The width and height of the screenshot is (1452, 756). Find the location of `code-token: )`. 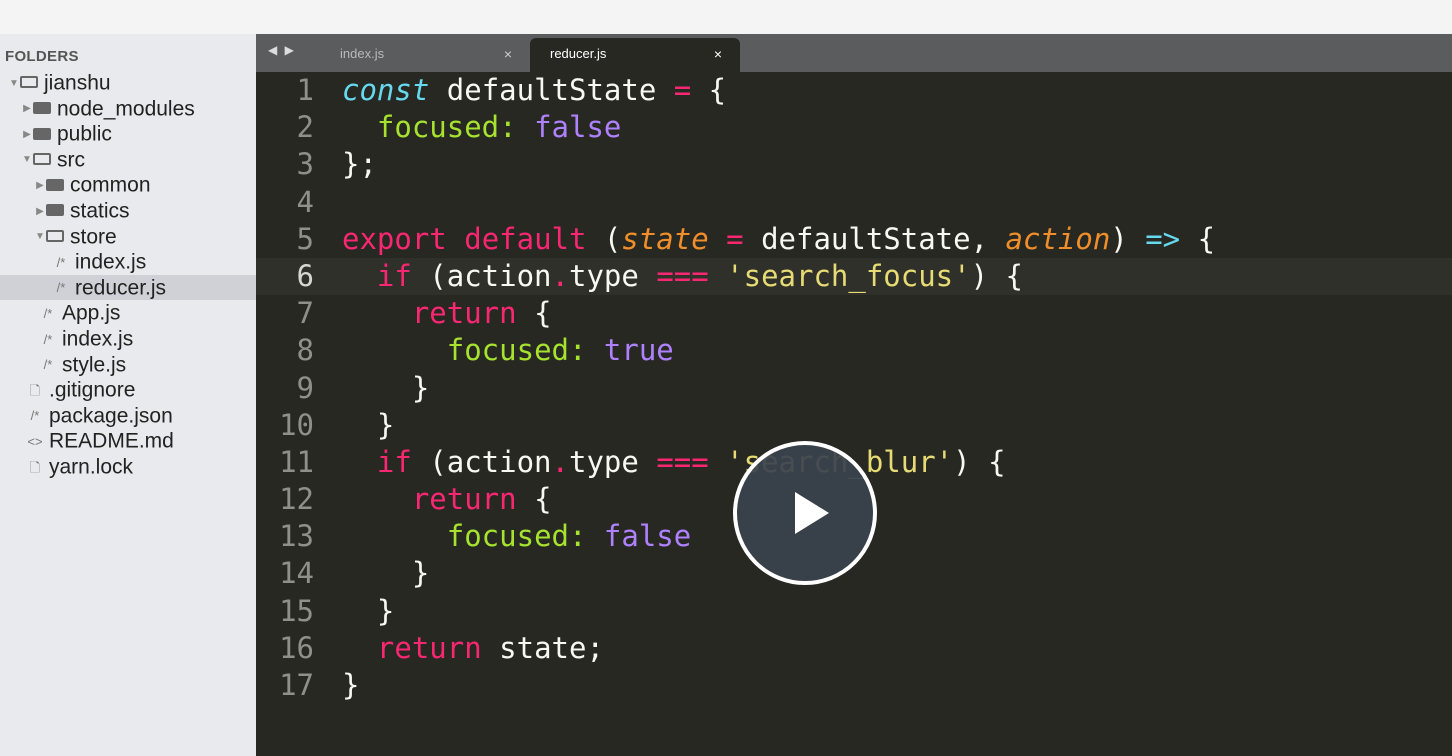

code-token: ) is located at coordinates (1128, 238).